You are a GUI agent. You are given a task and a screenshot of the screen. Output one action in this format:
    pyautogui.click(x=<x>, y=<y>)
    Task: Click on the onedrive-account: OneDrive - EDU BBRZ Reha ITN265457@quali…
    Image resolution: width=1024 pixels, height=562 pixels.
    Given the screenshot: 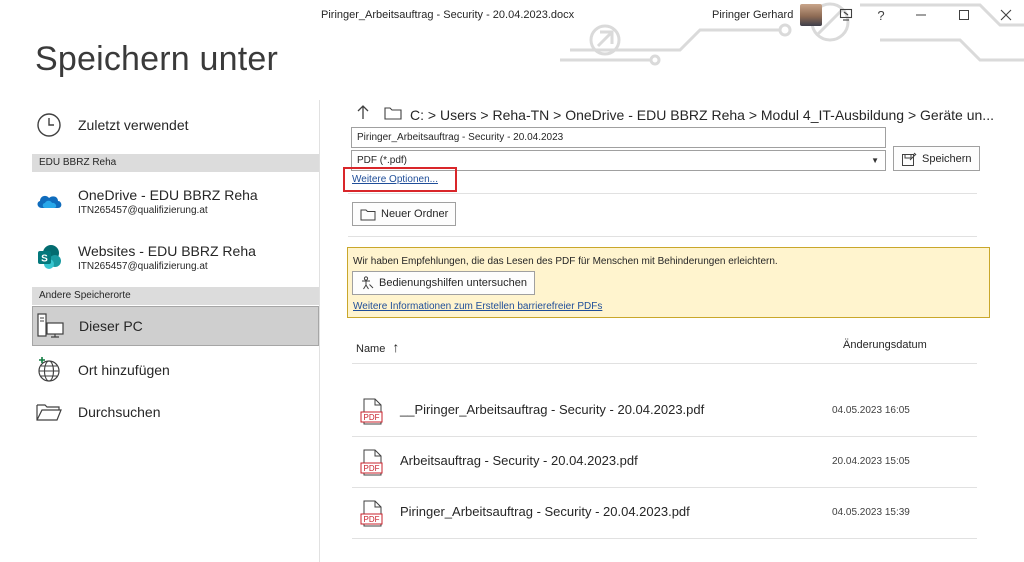 What is the action you would take?
    pyautogui.click(x=168, y=201)
    